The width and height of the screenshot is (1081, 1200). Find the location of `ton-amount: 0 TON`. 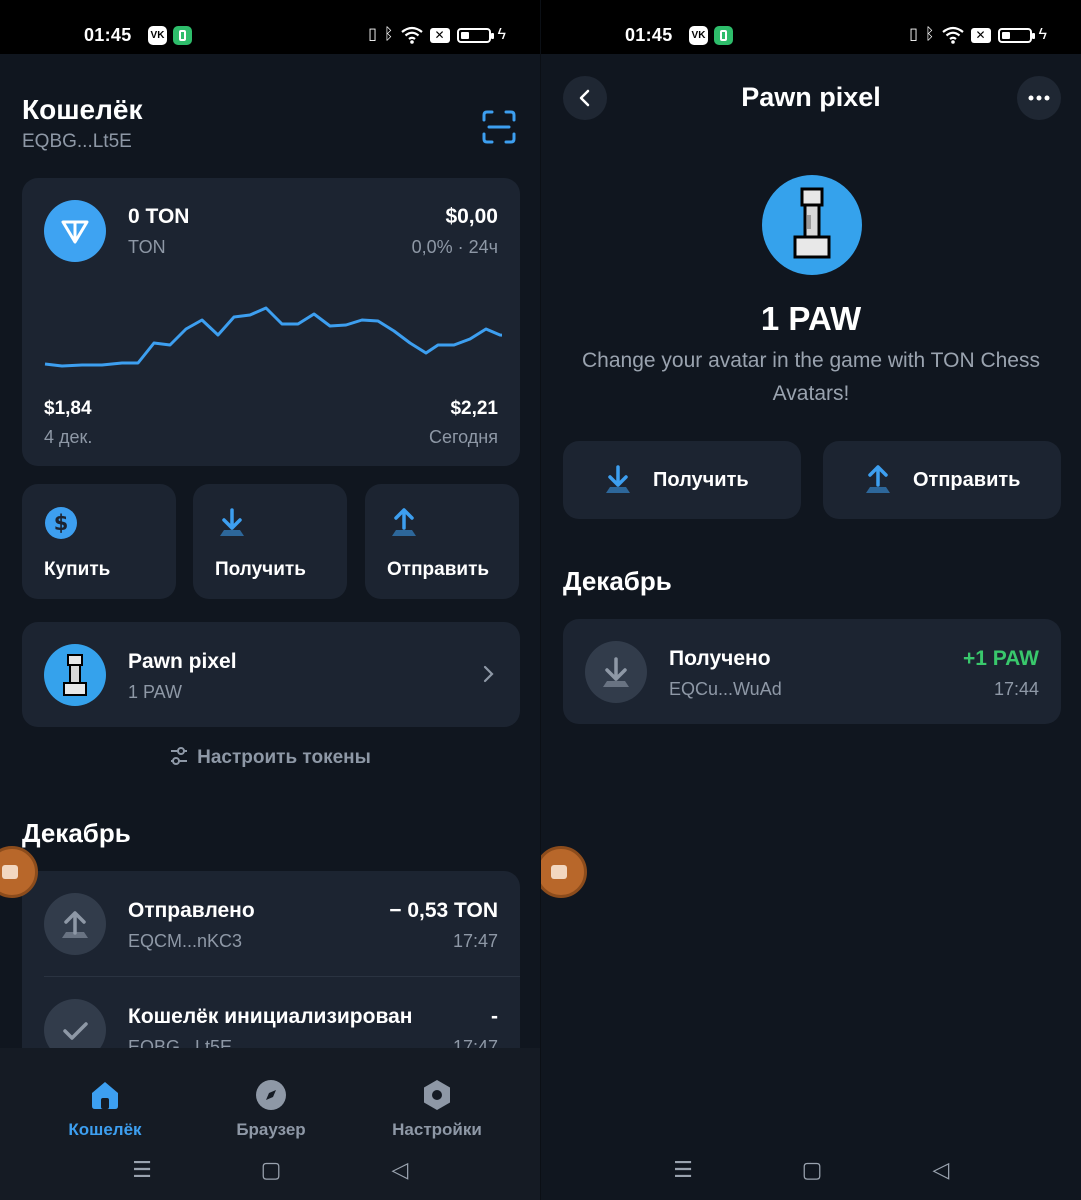

ton-amount: 0 TON is located at coordinates (159, 216).